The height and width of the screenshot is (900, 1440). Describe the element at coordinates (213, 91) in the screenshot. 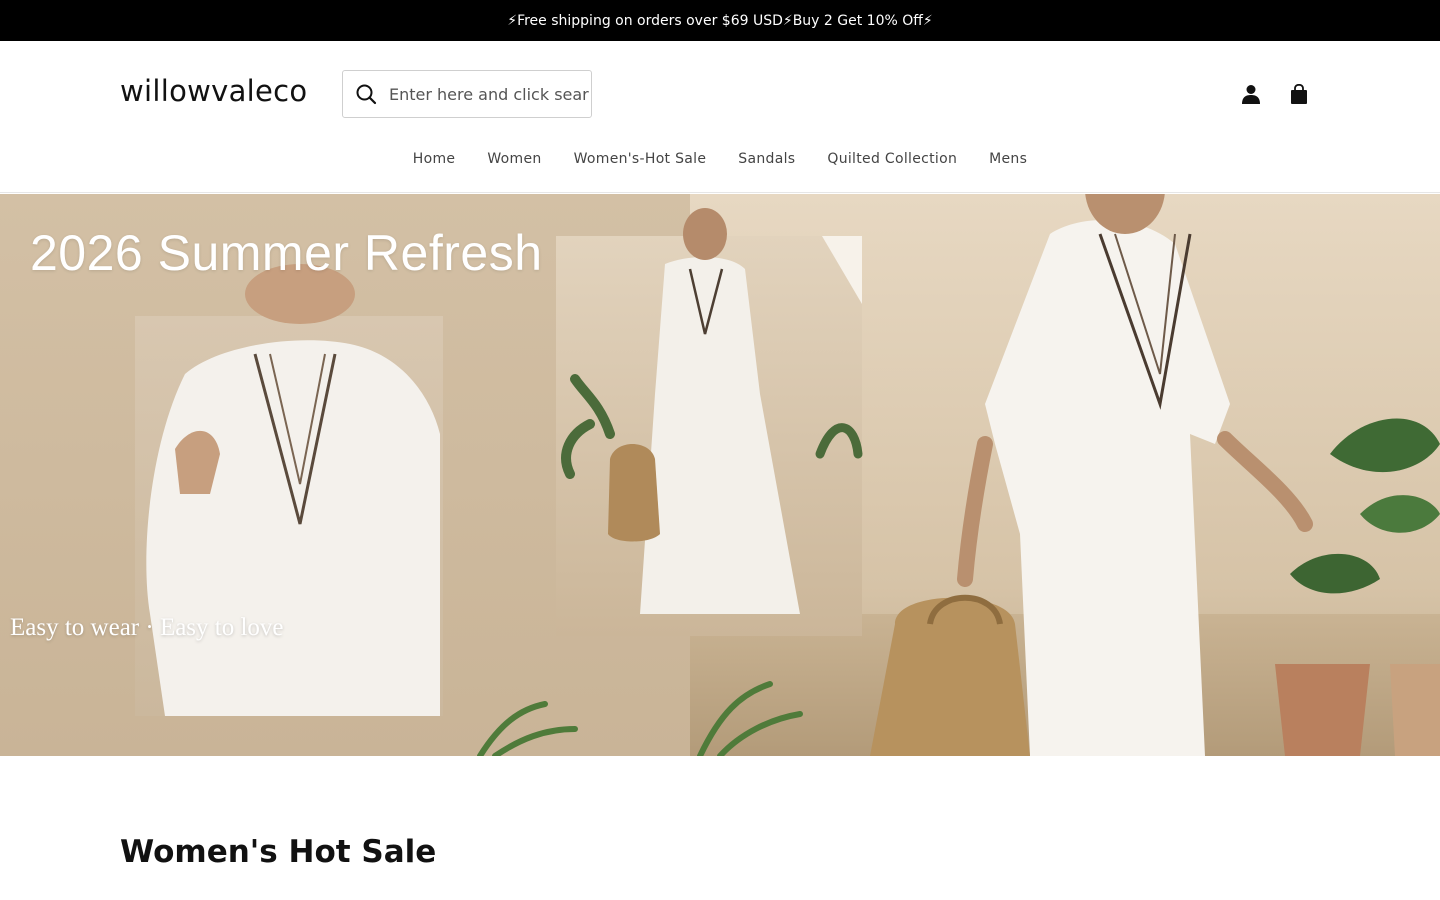

I see `site-logo: willowvaleco` at that location.